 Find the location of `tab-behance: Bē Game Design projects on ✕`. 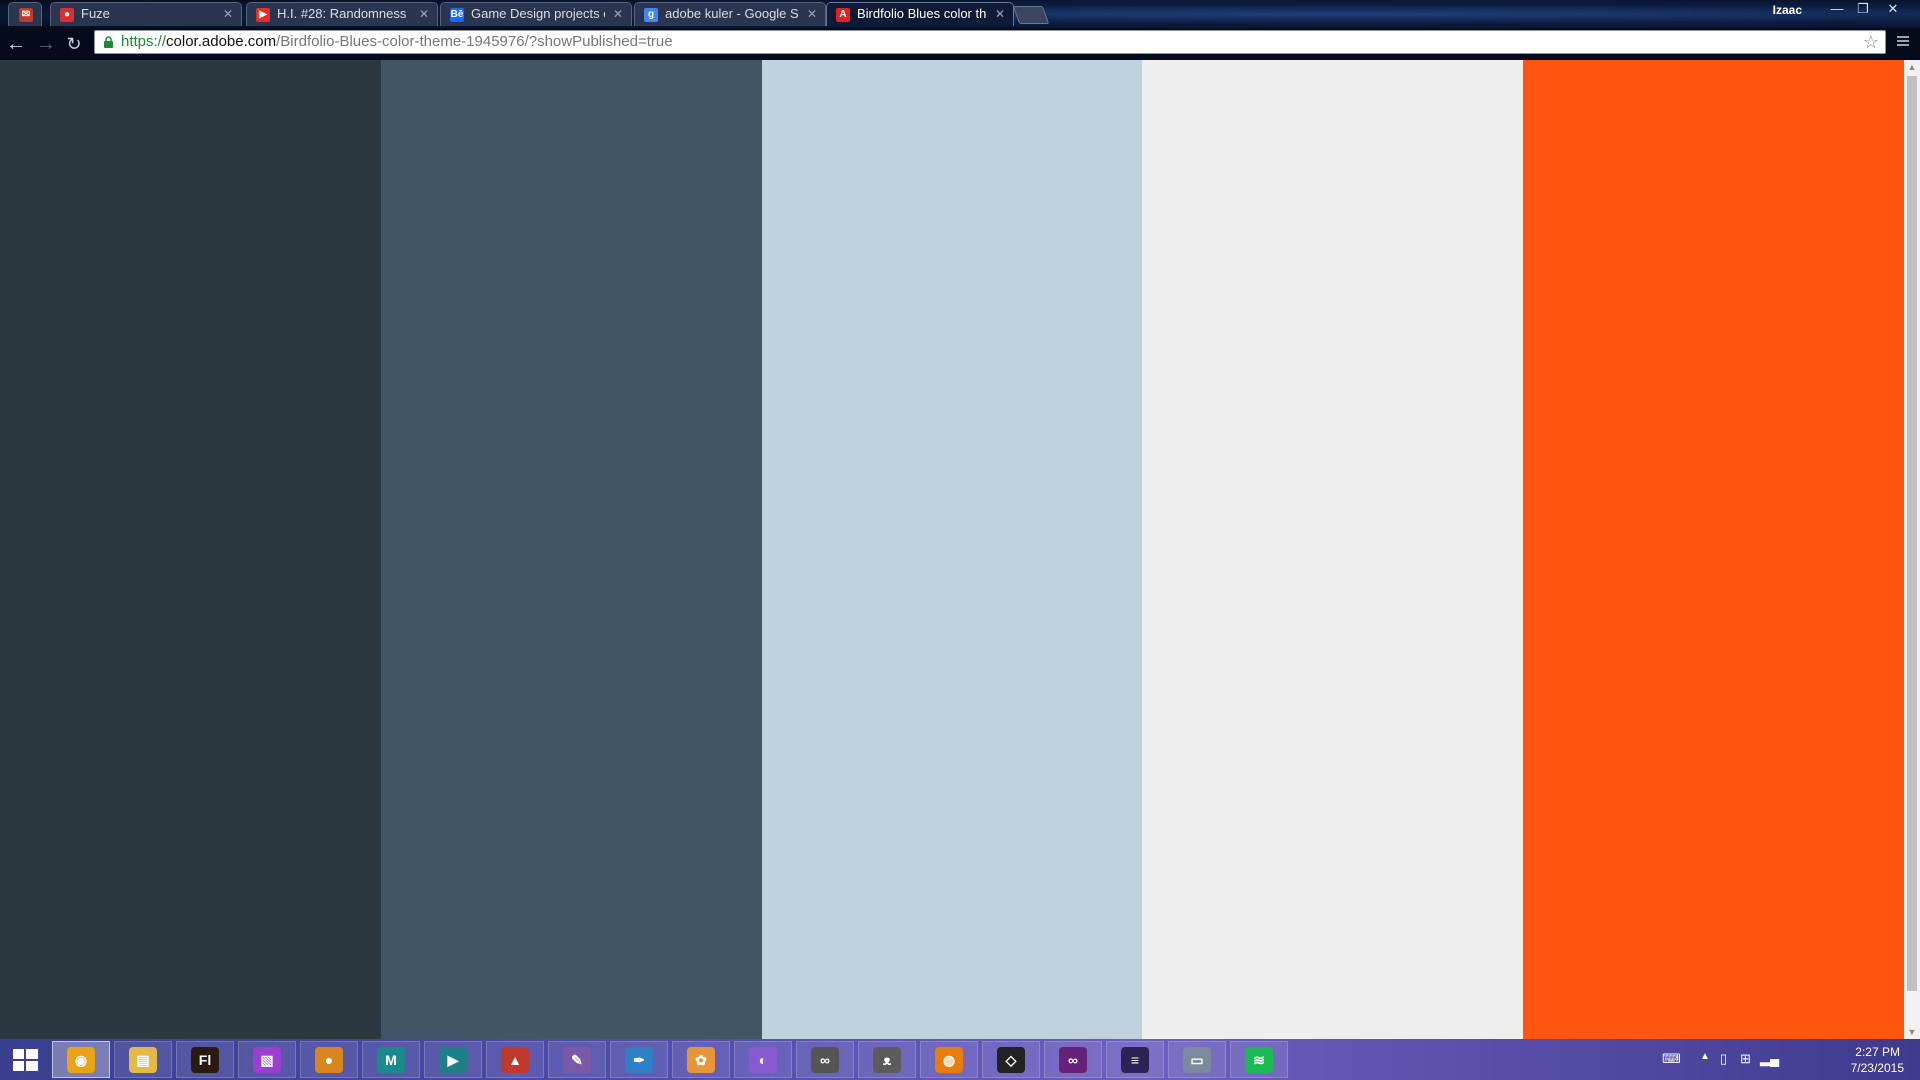

tab-behance: Bē Game Design projects on ✕ is located at coordinates (536, 14).